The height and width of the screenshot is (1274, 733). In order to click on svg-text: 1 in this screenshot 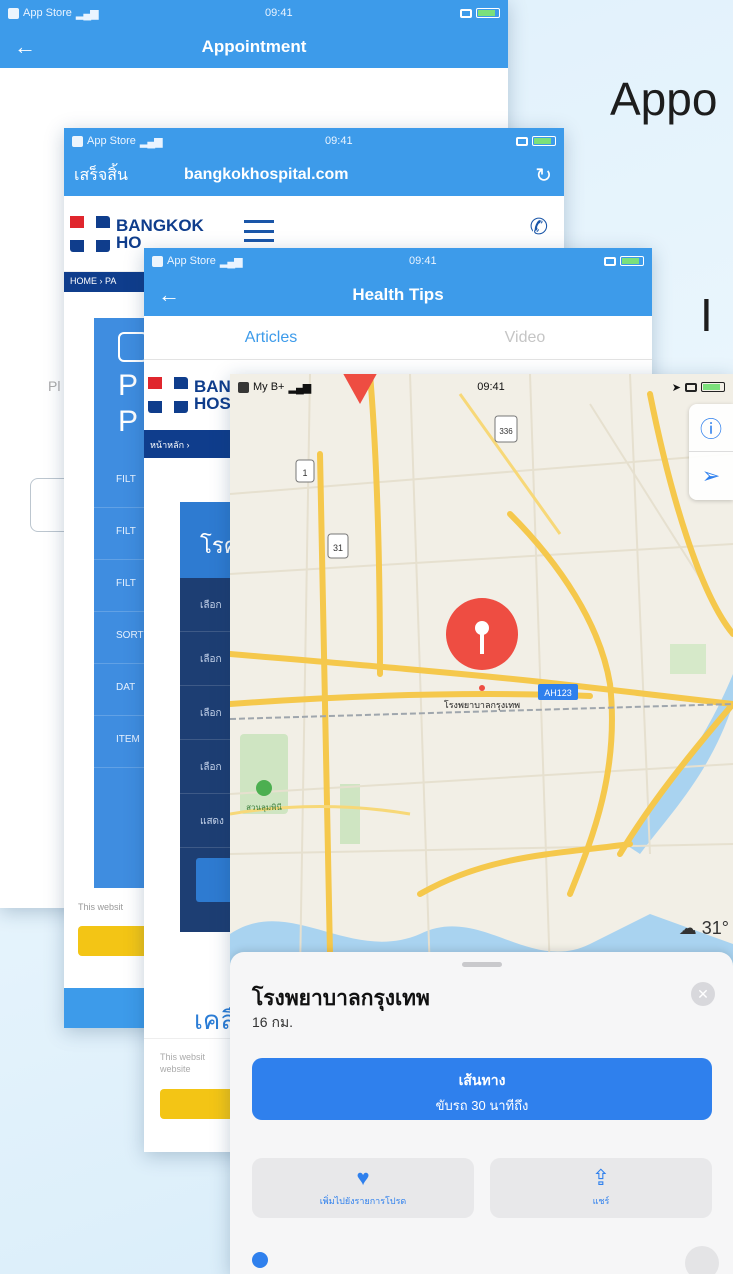, I will do `click(304, 473)`.